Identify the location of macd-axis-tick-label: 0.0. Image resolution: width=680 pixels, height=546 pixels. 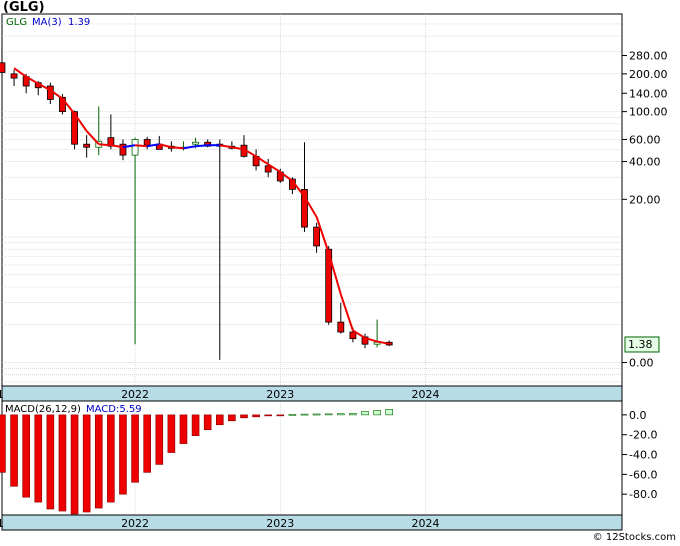
(638, 415).